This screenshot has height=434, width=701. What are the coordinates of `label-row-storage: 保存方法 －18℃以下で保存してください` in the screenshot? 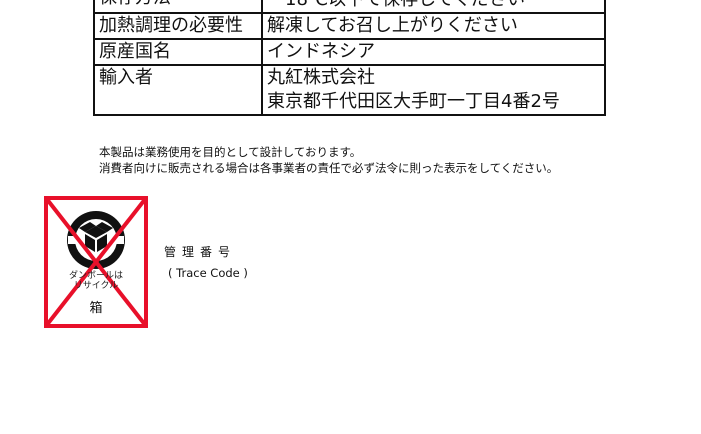 It's located at (349, 7).